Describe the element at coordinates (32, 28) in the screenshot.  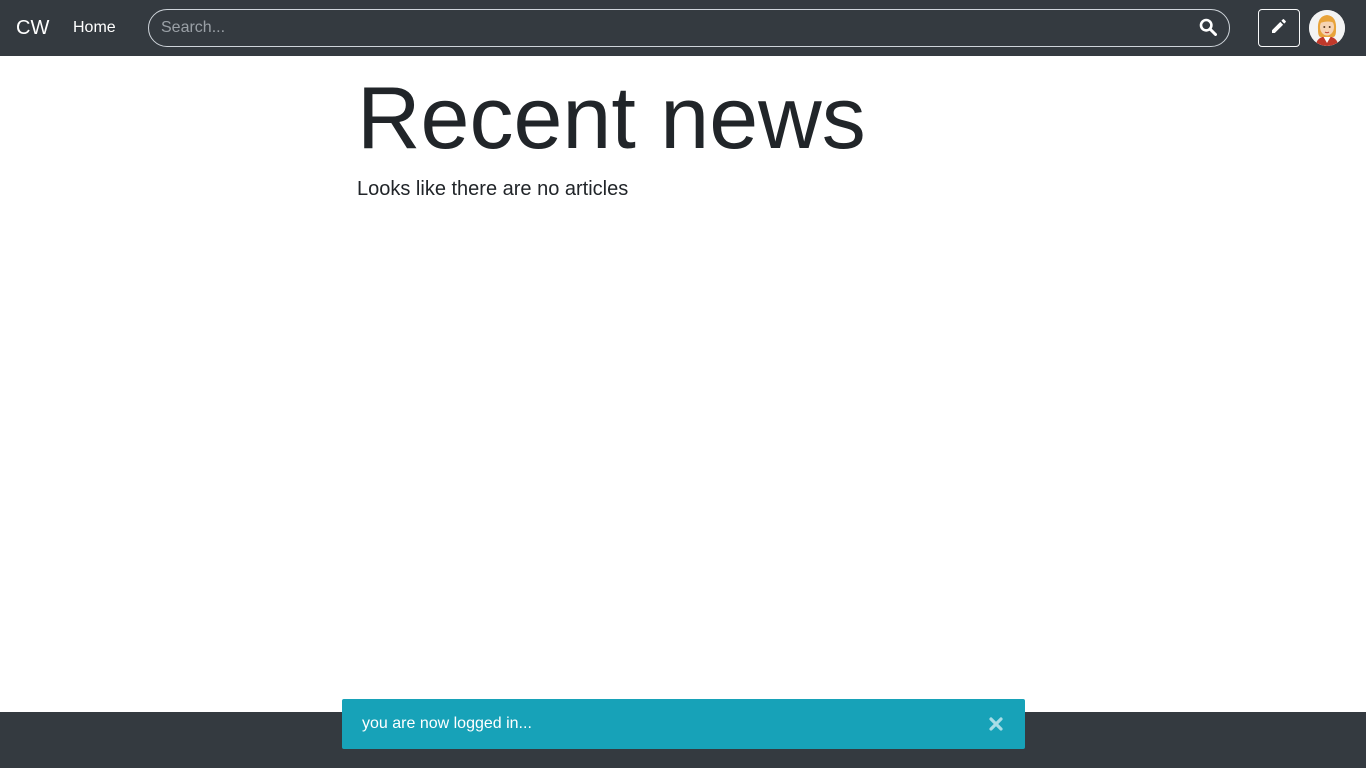
I see `brand-logo: CW` at that location.